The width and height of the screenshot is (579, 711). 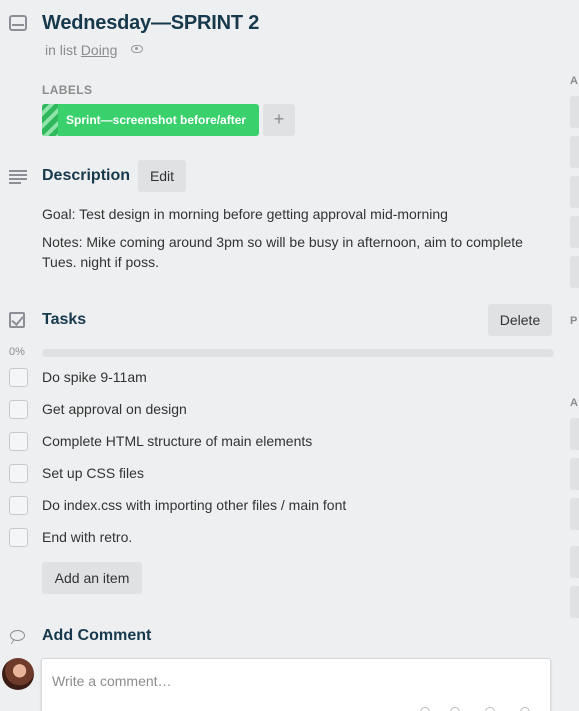 What do you see at coordinates (177, 441) in the screenshot?
I see `task-text: Complete HTML structure of main elements` at bounding box center [177, 441].